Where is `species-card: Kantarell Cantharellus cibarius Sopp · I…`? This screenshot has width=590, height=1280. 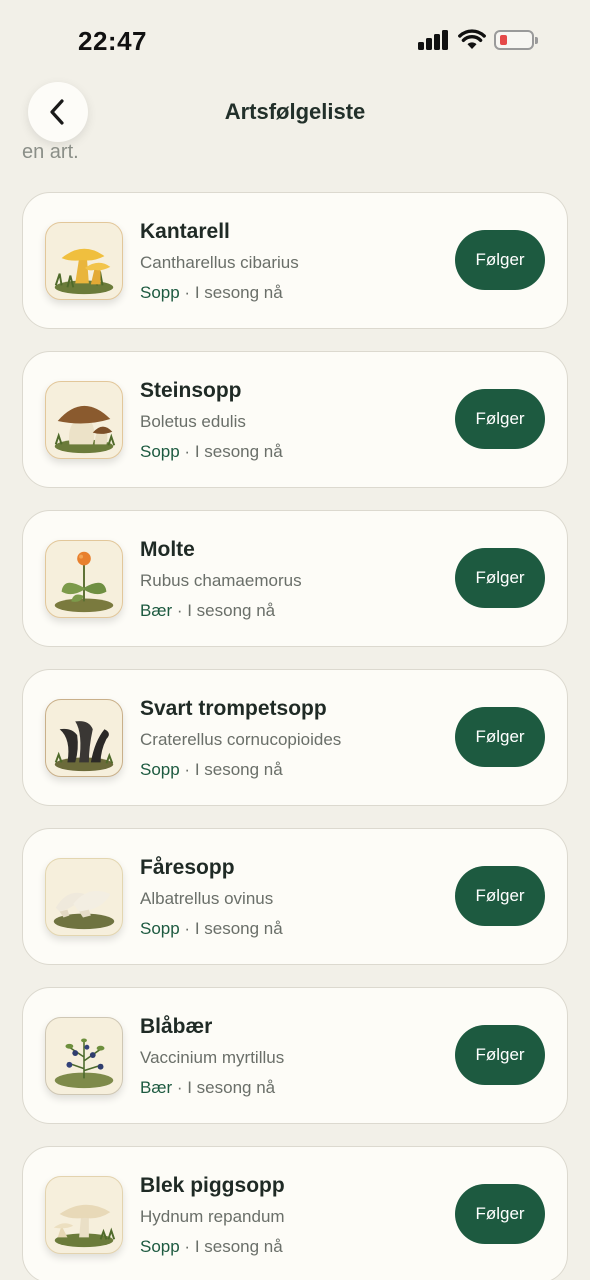 species-card: Kantarell Cantharellus cibarius Sopp · I… is located at coordinates (295, 260).